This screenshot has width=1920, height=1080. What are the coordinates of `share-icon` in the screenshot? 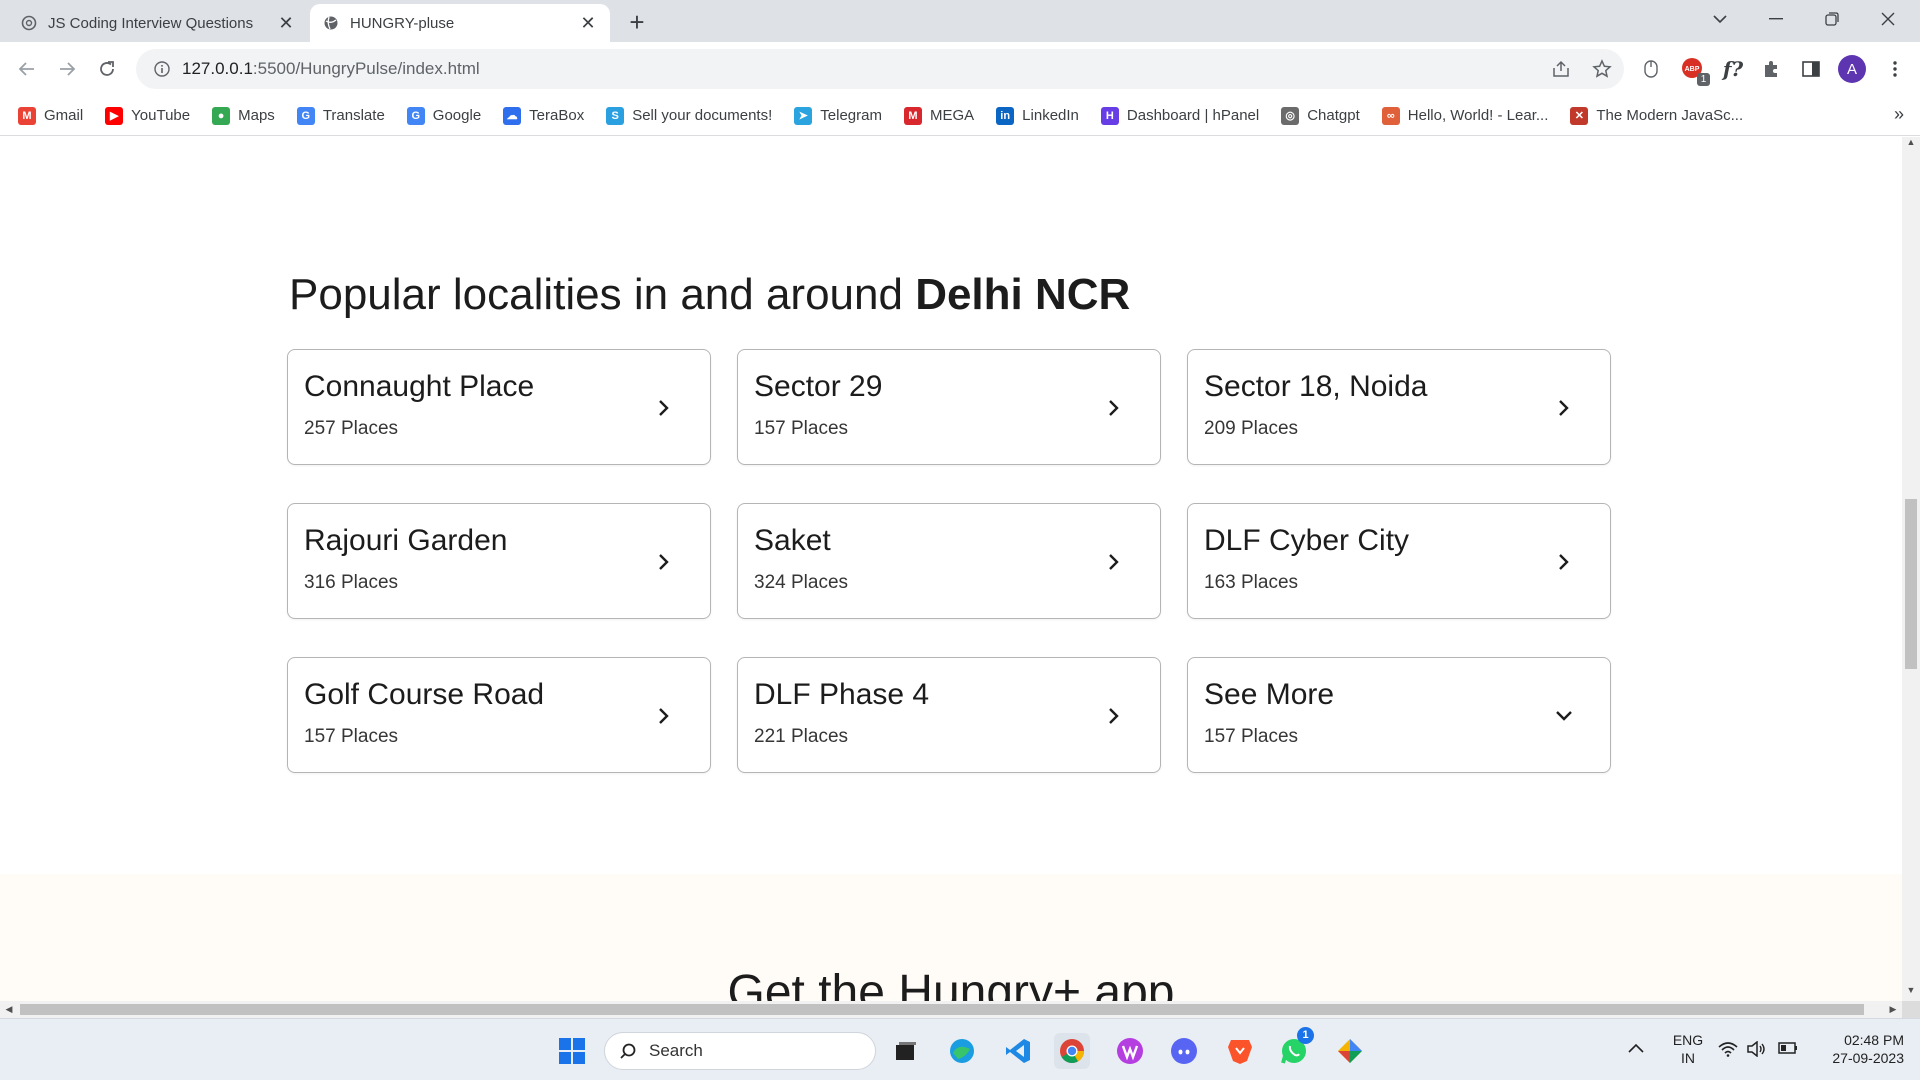 It's located at (1561, 69).